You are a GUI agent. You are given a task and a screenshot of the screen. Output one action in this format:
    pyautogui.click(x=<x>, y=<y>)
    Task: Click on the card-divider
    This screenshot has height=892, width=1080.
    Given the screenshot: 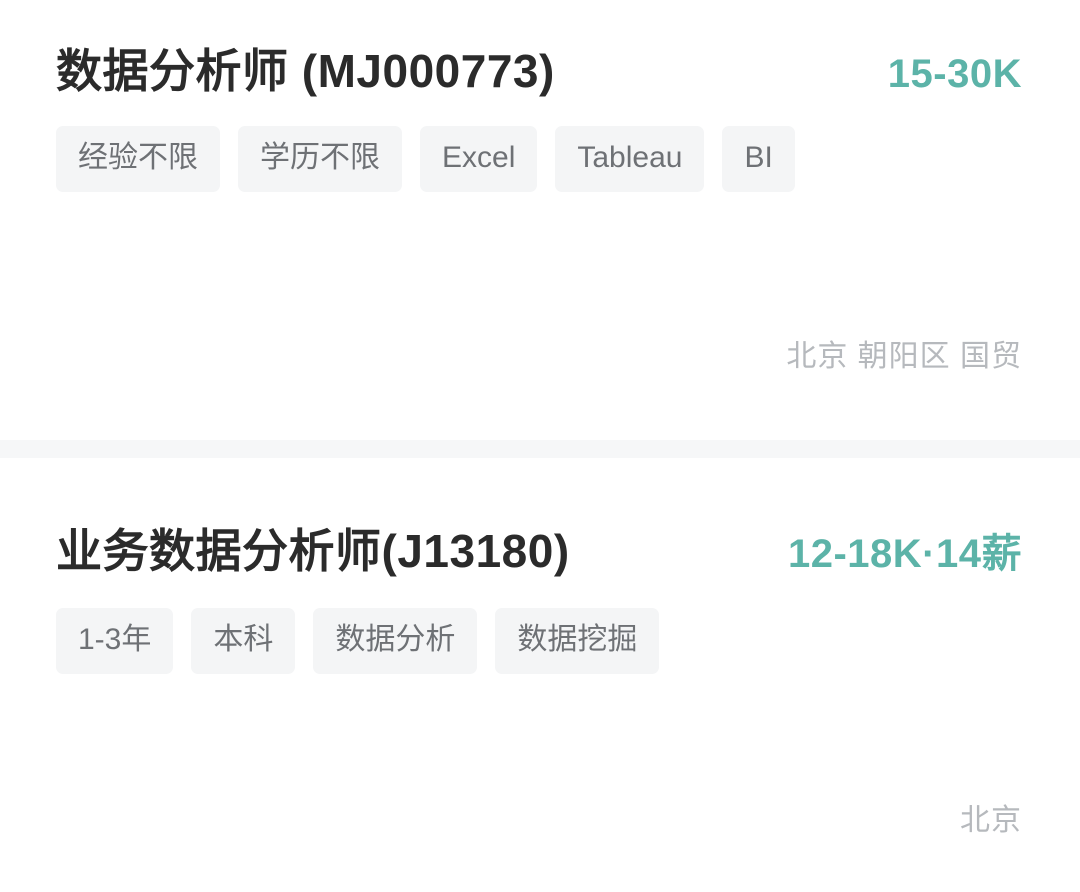 What is the action you would take?
    pyautogui.click(x=540, y=449)
    